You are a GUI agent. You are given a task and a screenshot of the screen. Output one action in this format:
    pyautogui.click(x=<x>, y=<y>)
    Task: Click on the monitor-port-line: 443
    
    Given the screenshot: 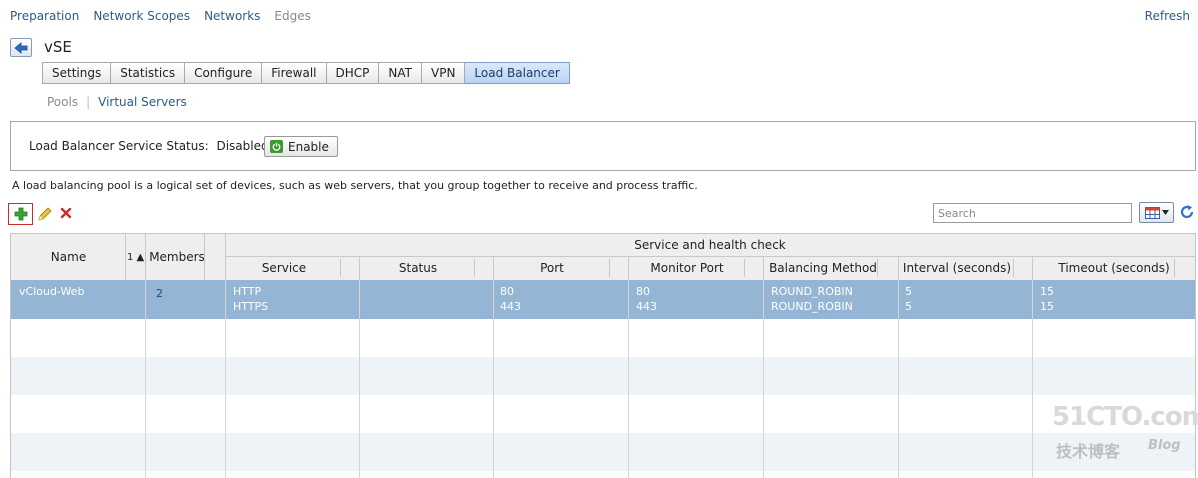 What is the action you would take?
    pyautogui.click(x=646, y=306)
    